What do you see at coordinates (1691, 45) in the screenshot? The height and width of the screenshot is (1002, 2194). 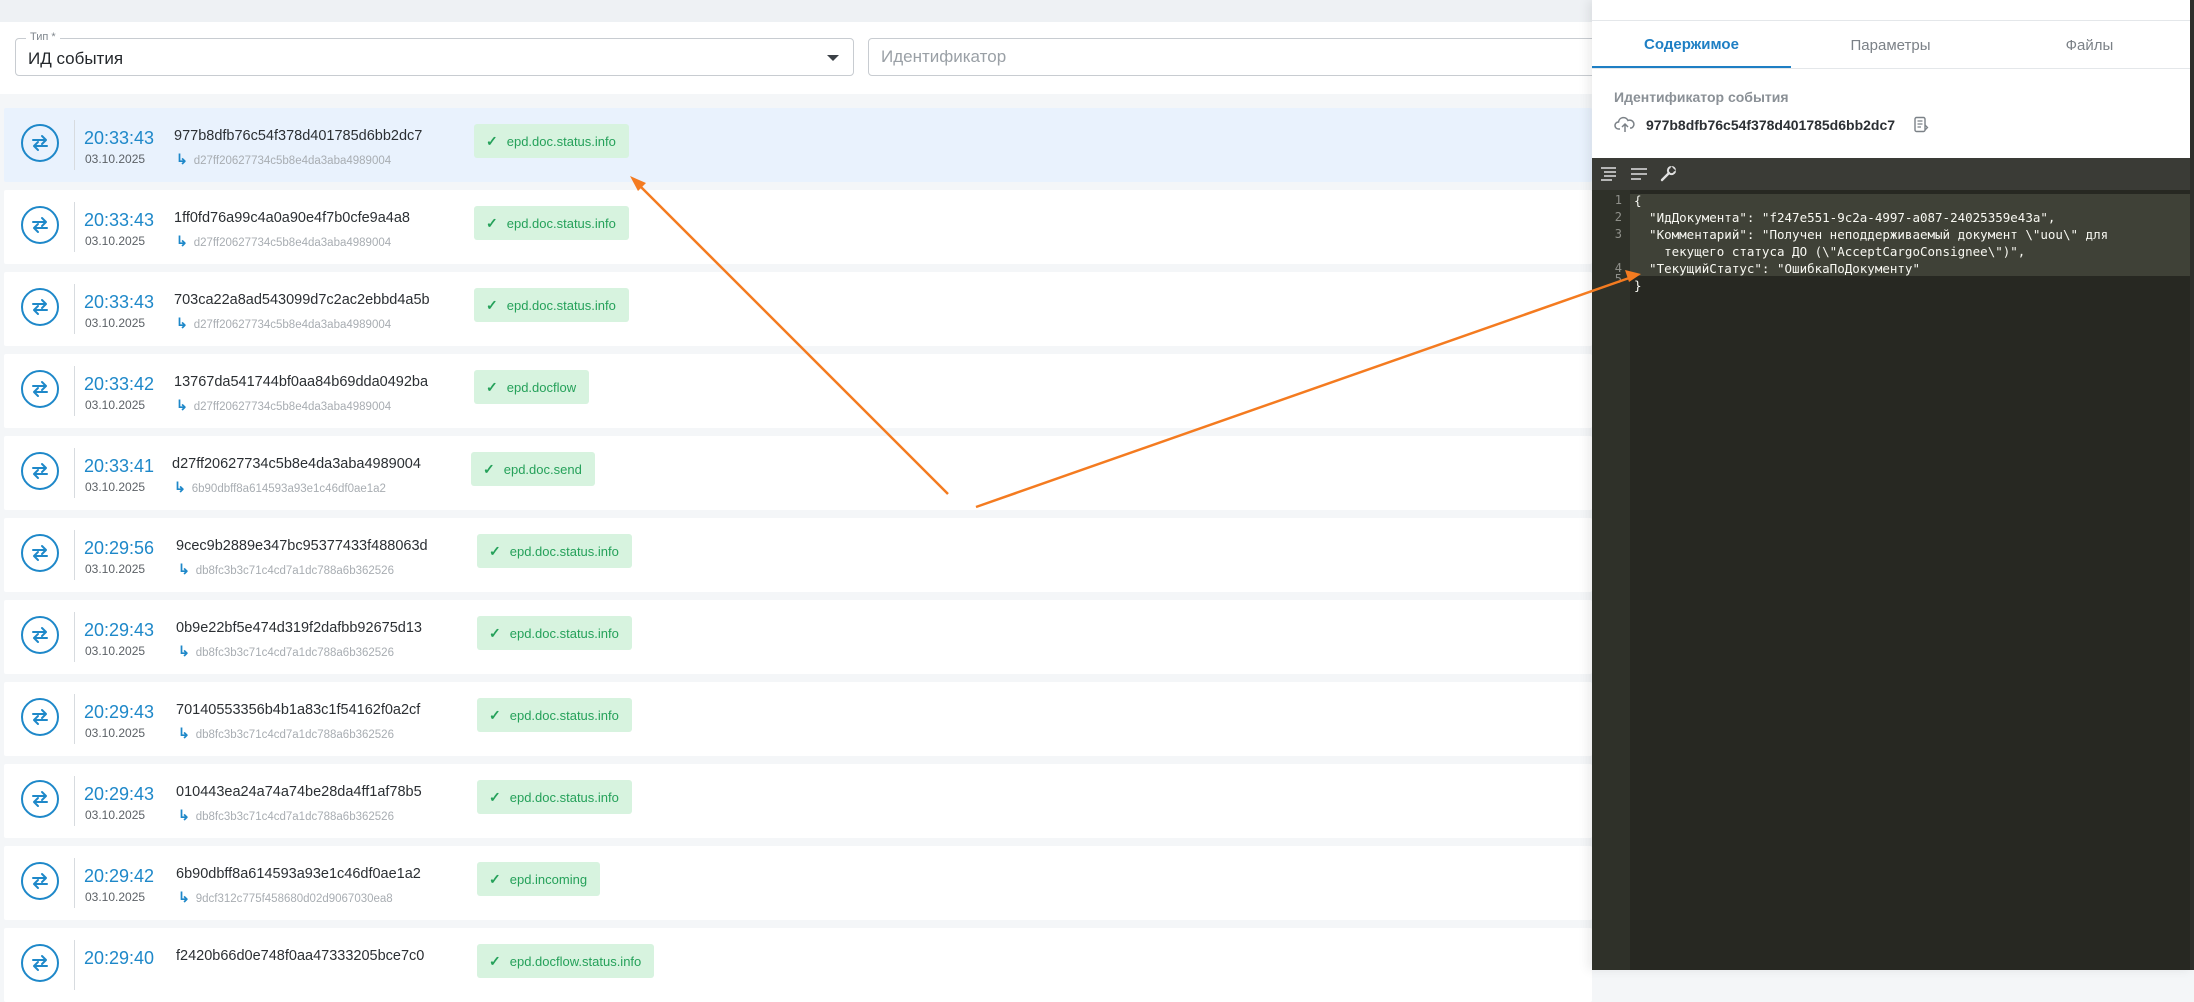 I see `tab-content: Содержимое` at bounding box center [1691, 45].